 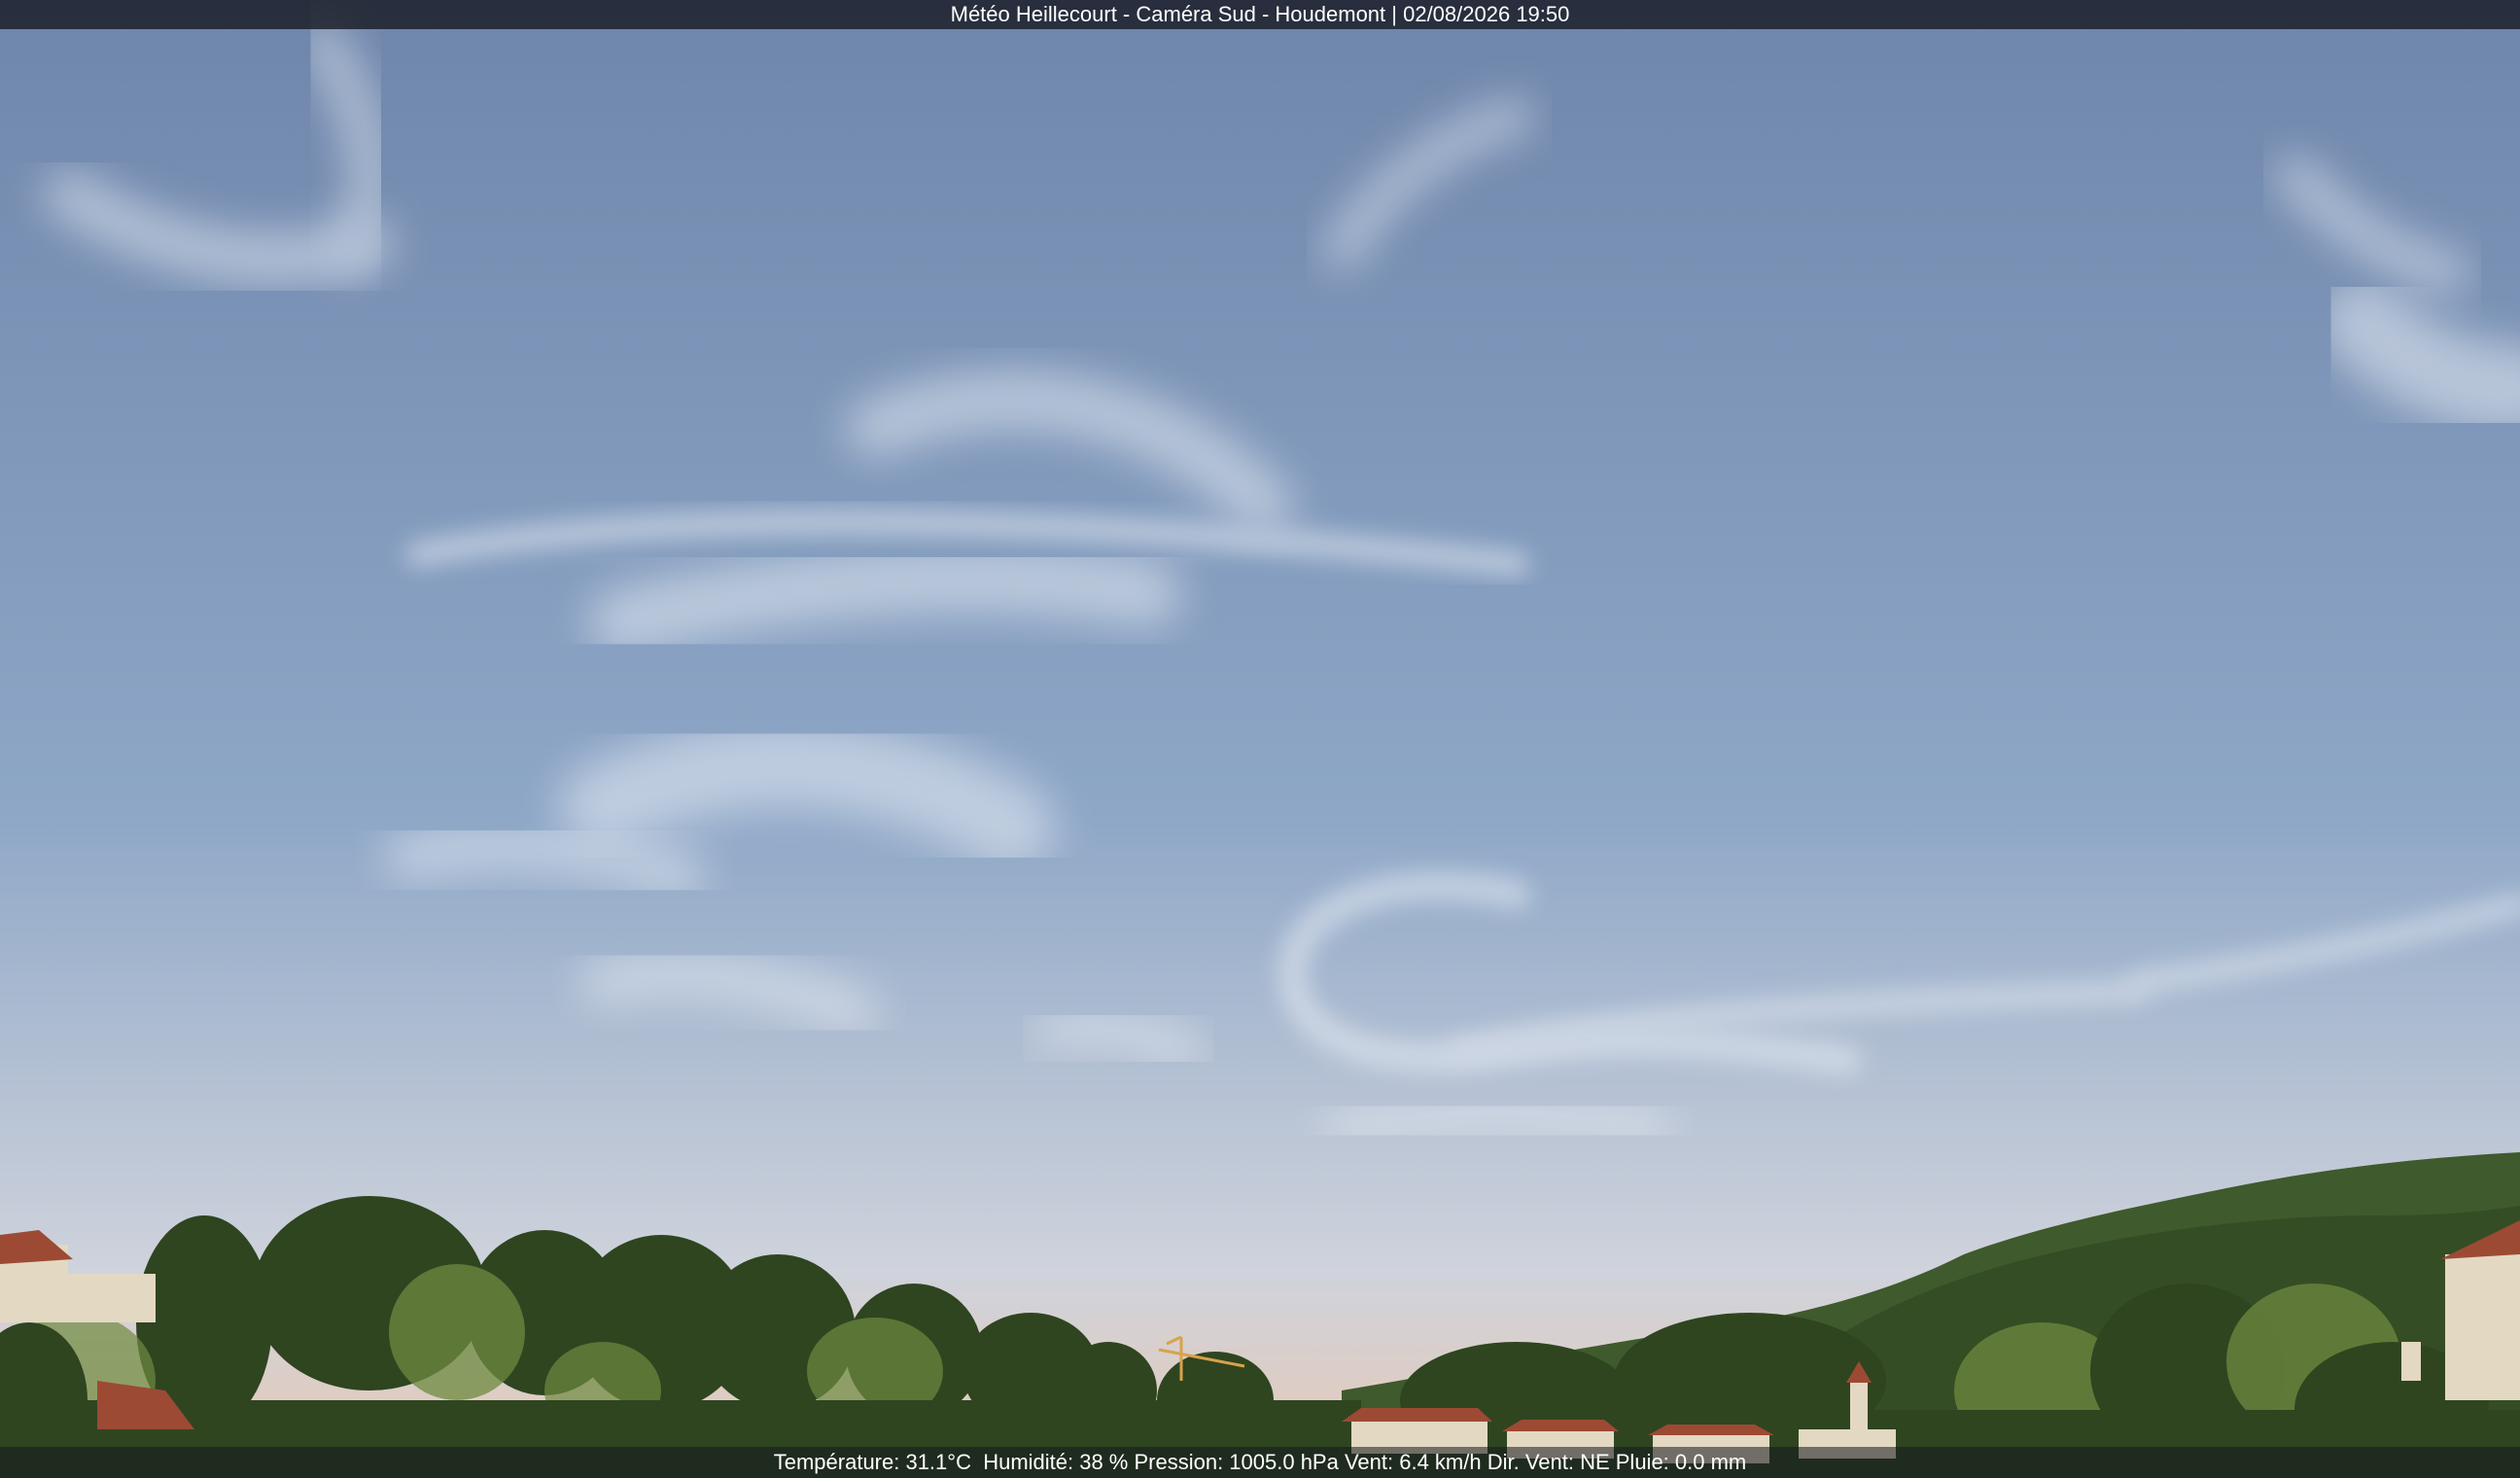 What do you see at coordinates (1859, 1405) in the screenshot?
I see `church-tower` at bounding box center [1859, 1405].